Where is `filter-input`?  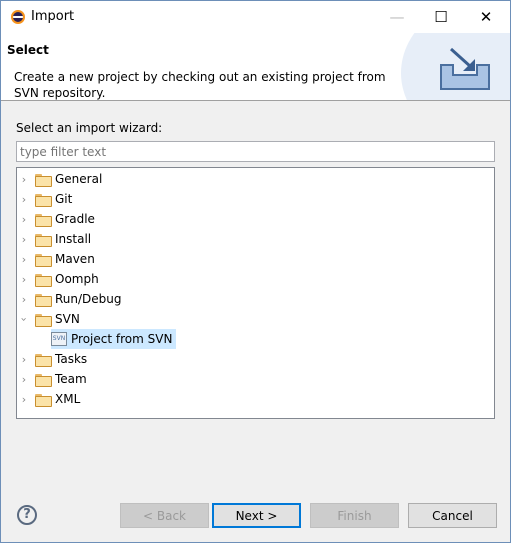
filter-input is located at coordinates (255, 151).